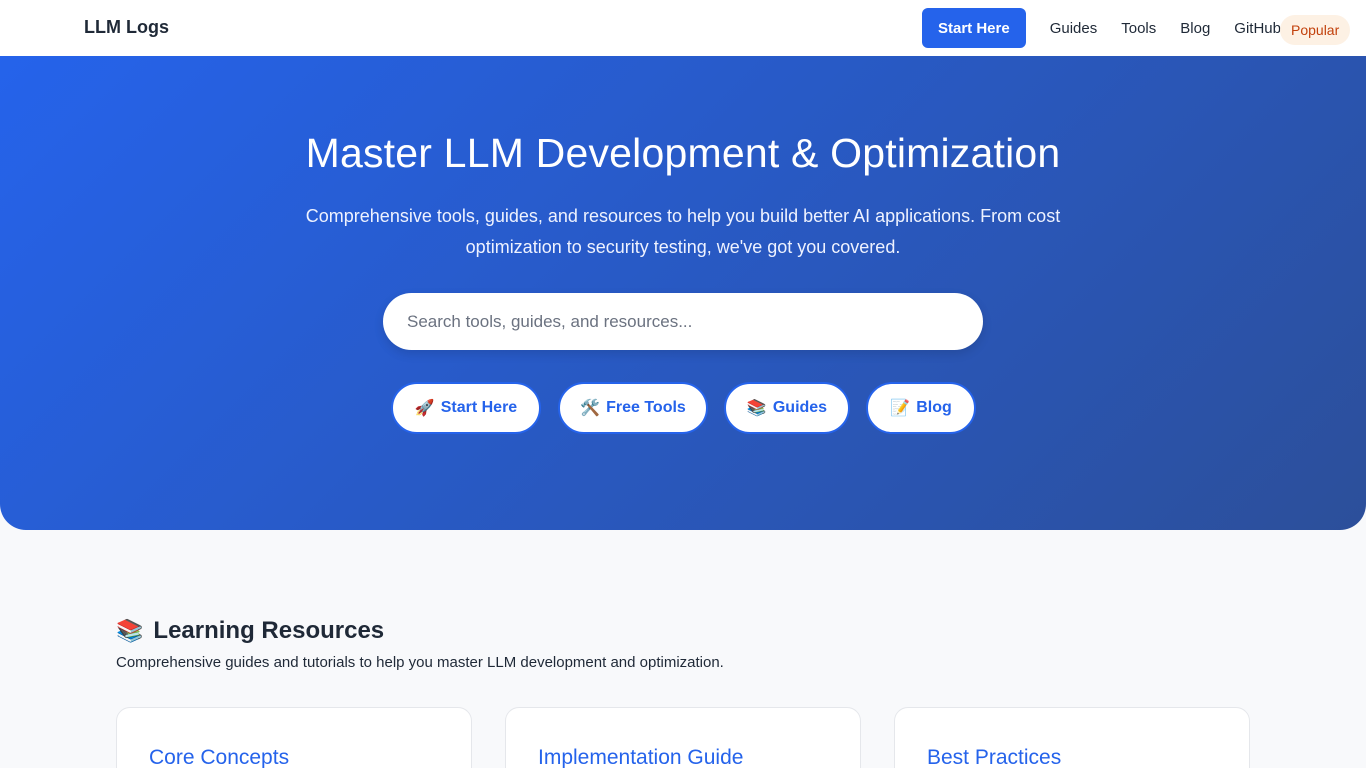 The height and width of the screenshot is (768, 1366). What do you see at coordinates (974, 28) in the screenshot?
I see `start-here-nav-button: Start Here` at bounding box center [974, 28].